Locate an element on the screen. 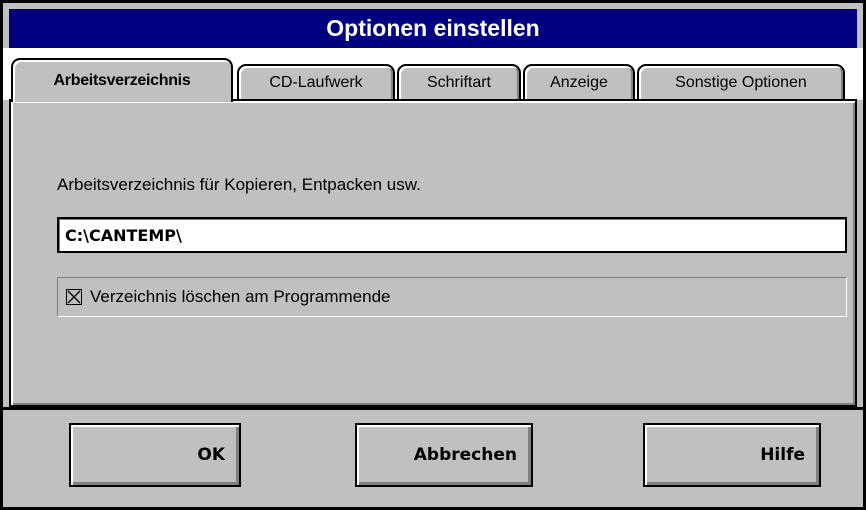 This screenshot has height=510, width=866. check-x-icon is located at coordinates (74, 297).